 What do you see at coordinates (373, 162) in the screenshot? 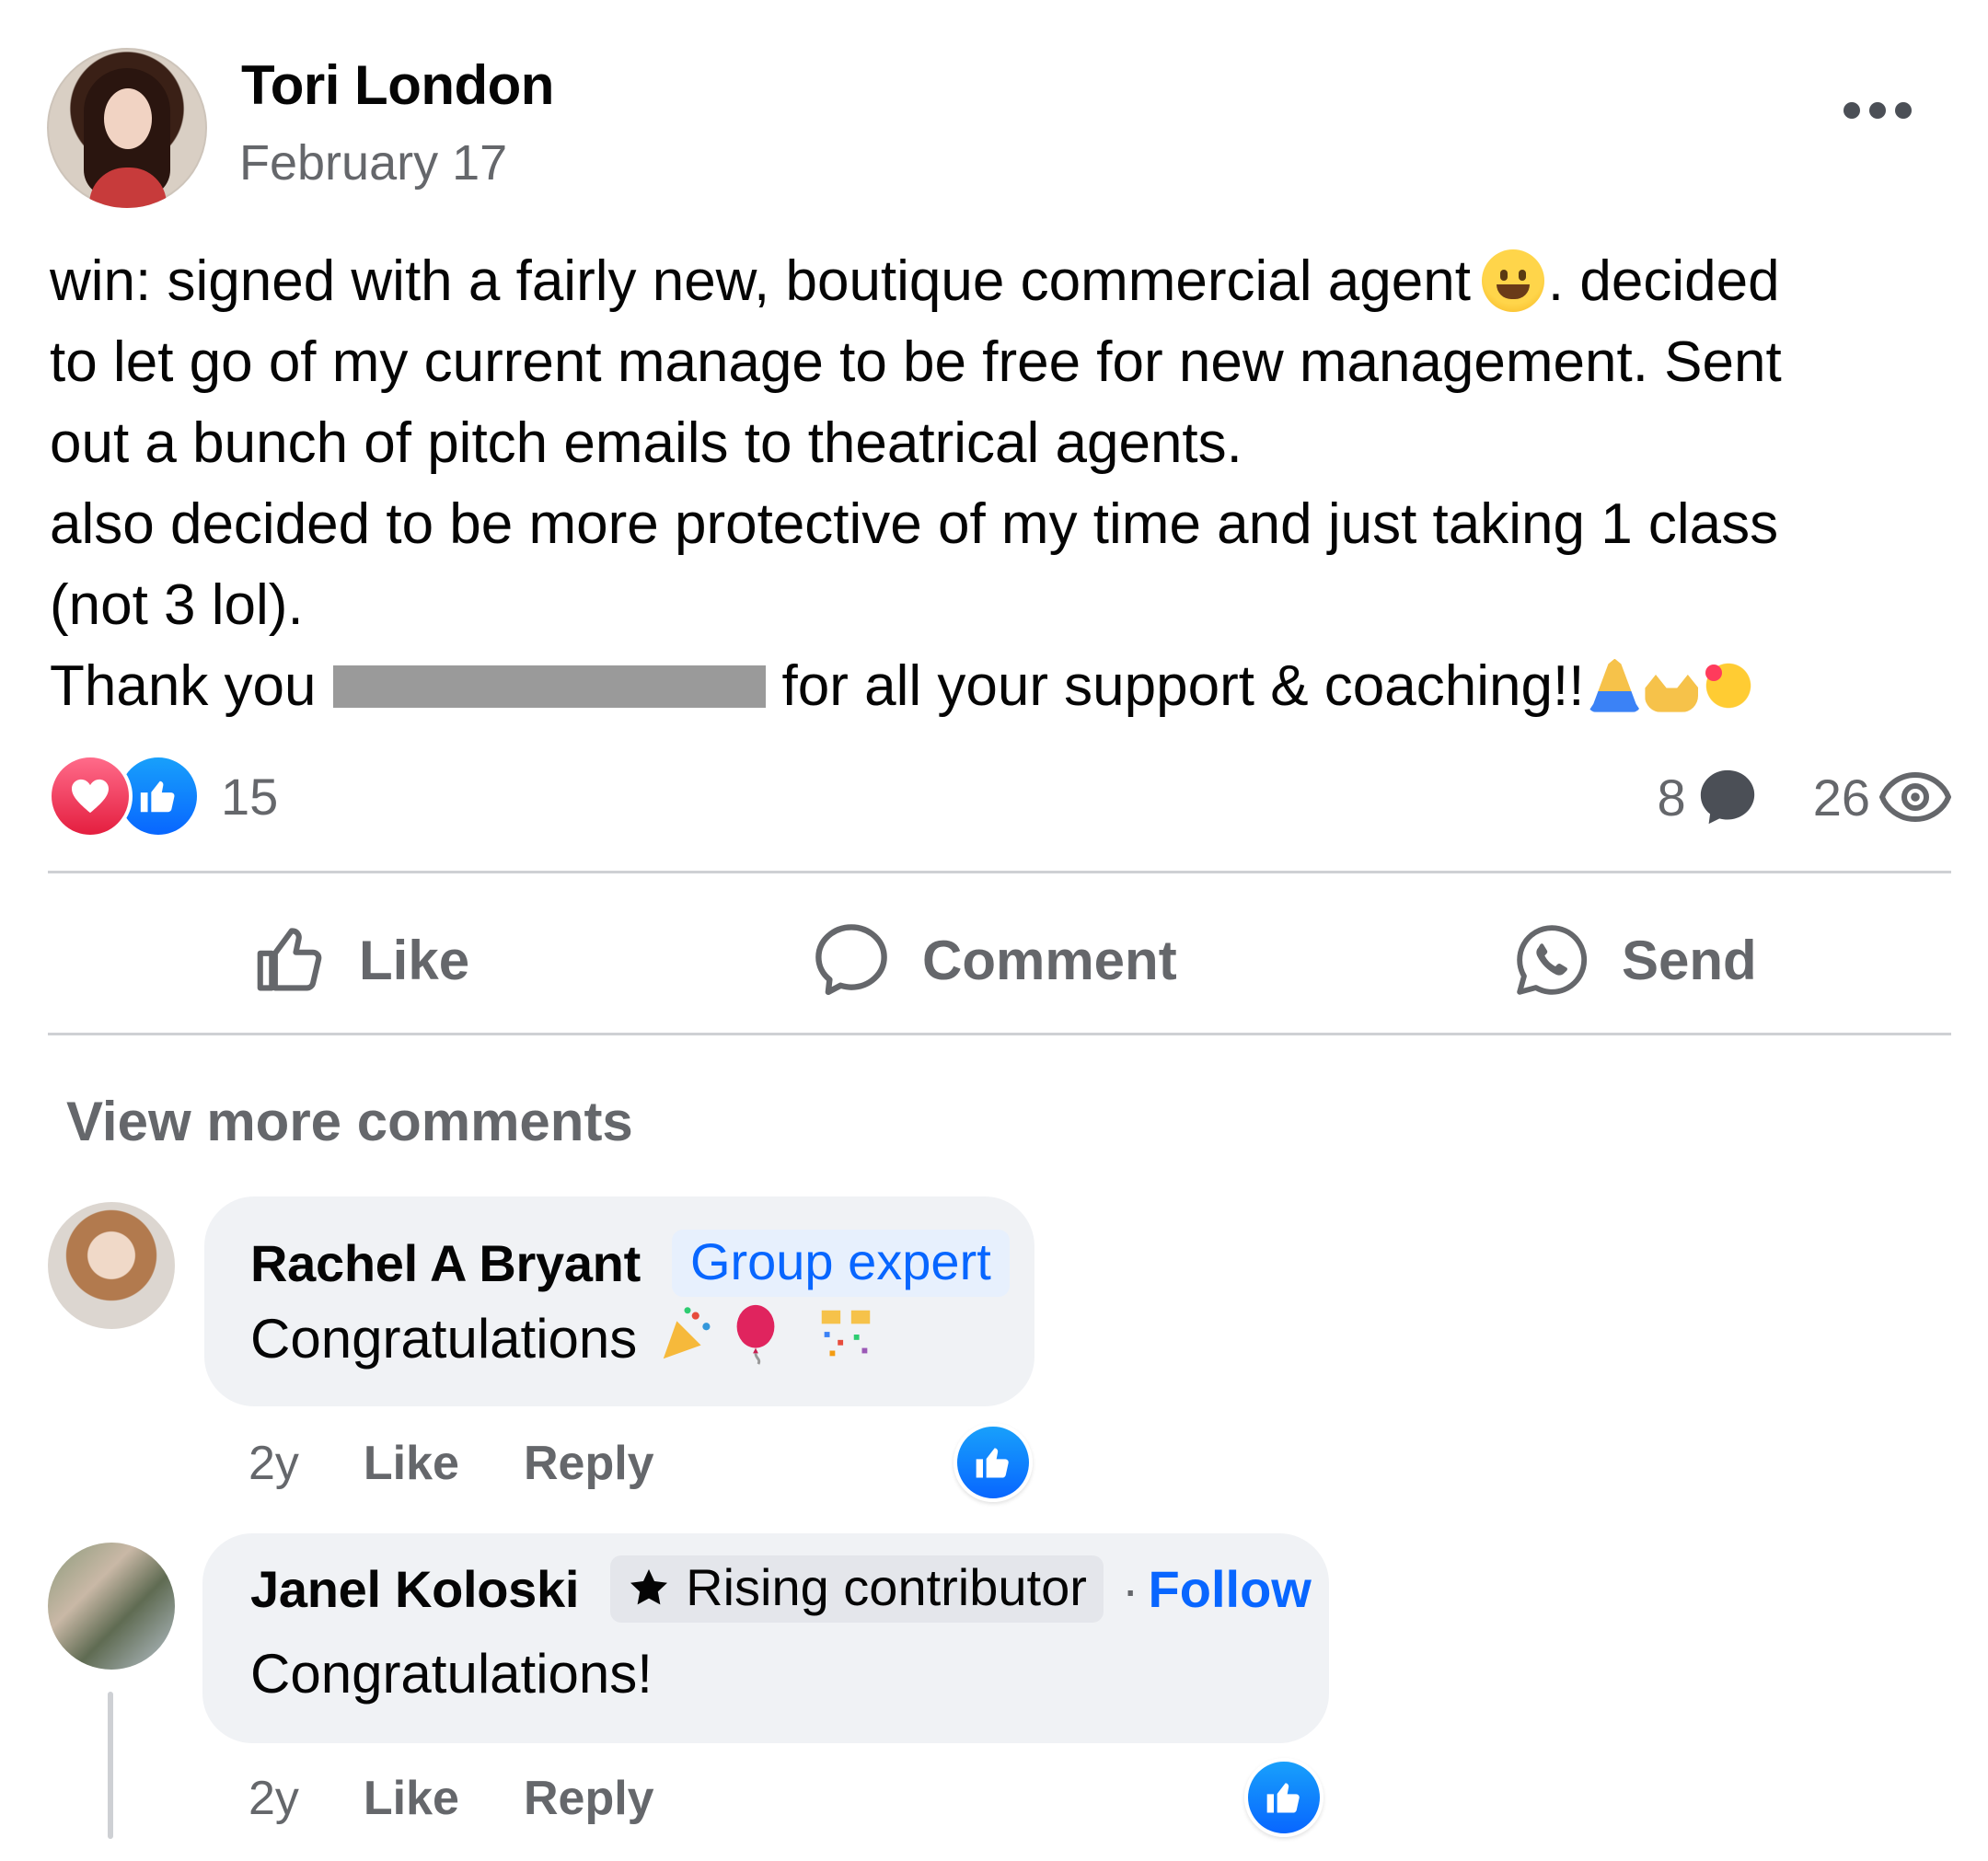
I see `post-date: February 17` at bounding box center [373, 162].